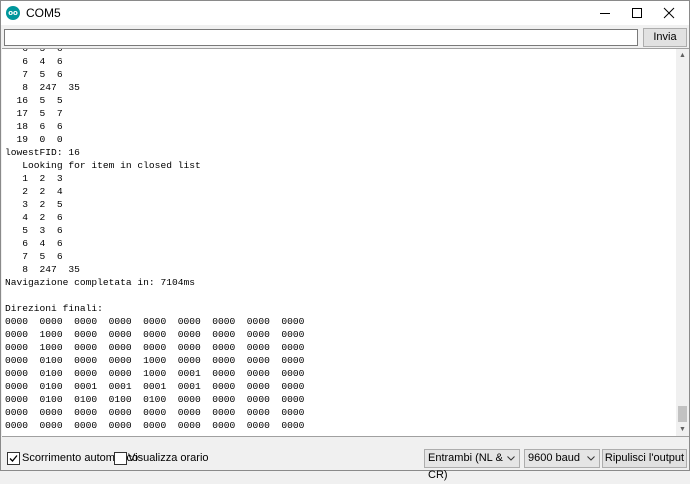 The image size is (690, 484). Describe the element at coordinates (43, 13) in the screenshot. I see `window-title: COM5` at that location.